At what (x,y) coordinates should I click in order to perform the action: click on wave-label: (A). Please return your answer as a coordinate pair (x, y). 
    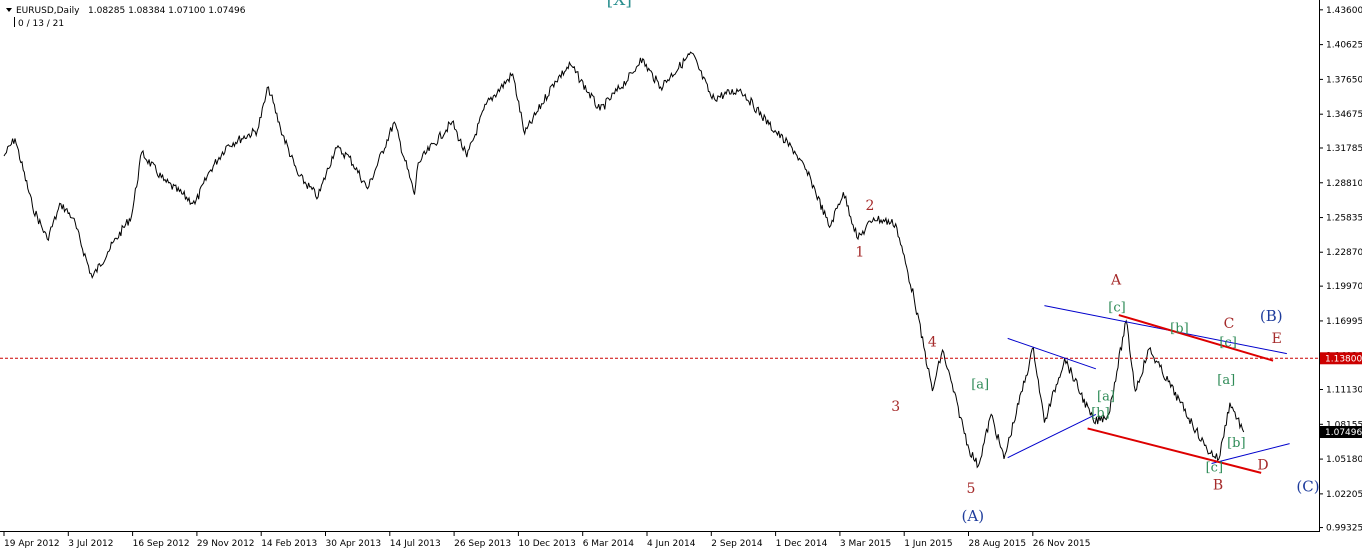
    Looking at the image, I should click on (973, 516).